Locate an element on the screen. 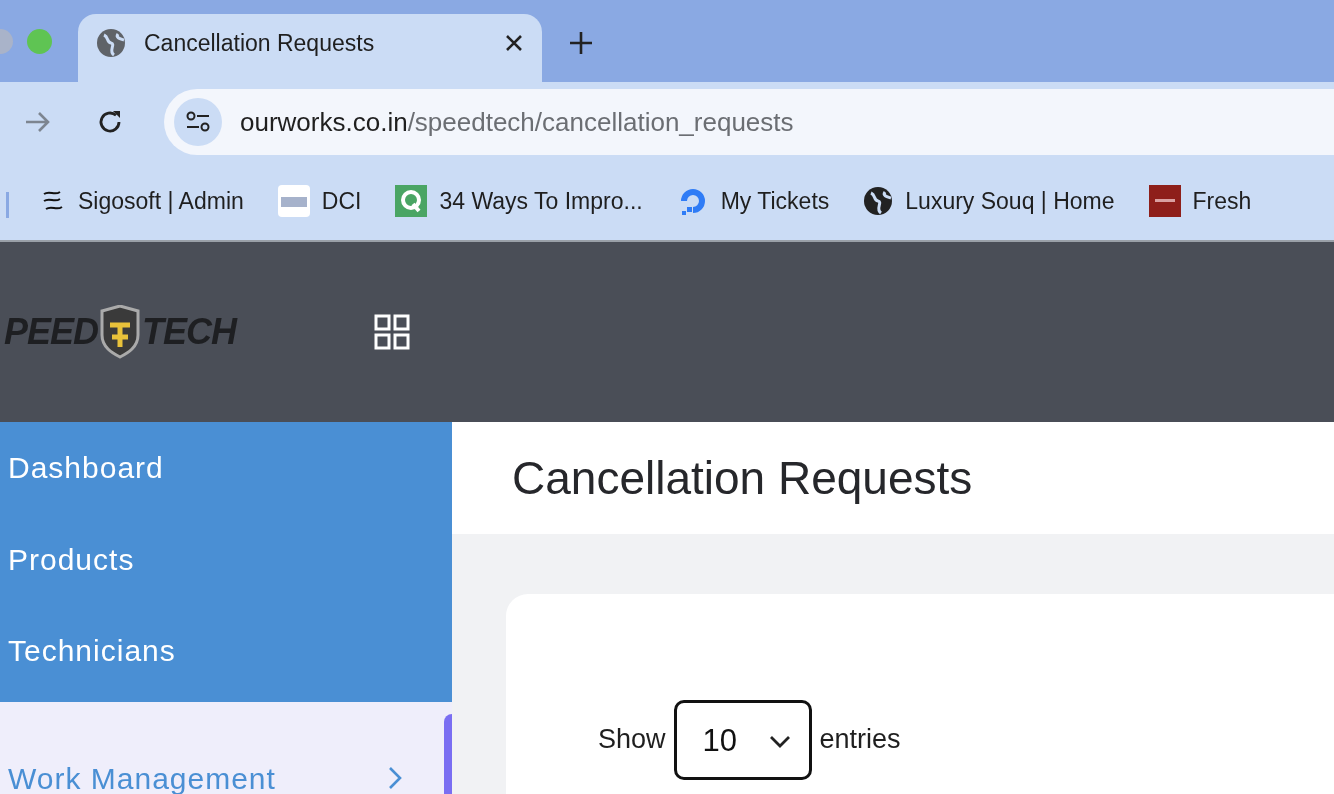  bookmark-link: My Tickets is located at coordinates (775, 201).